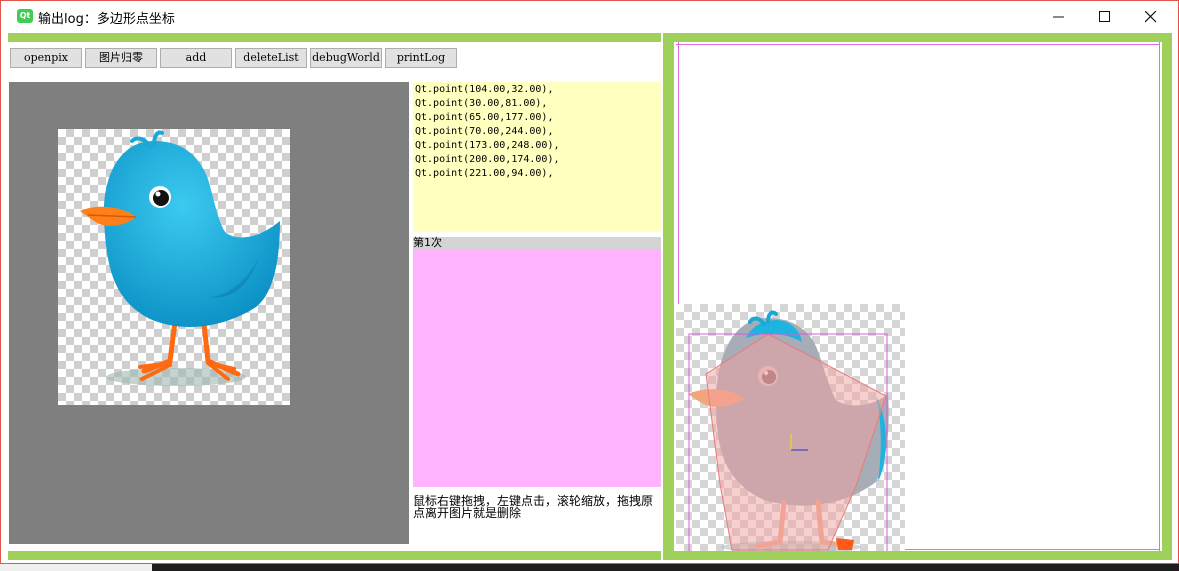 This screenshot has width=1179, height=571. Describe the element at coordinates (25, 16) in the screenshot. I see `qt-app-icon: Qt` at that location.